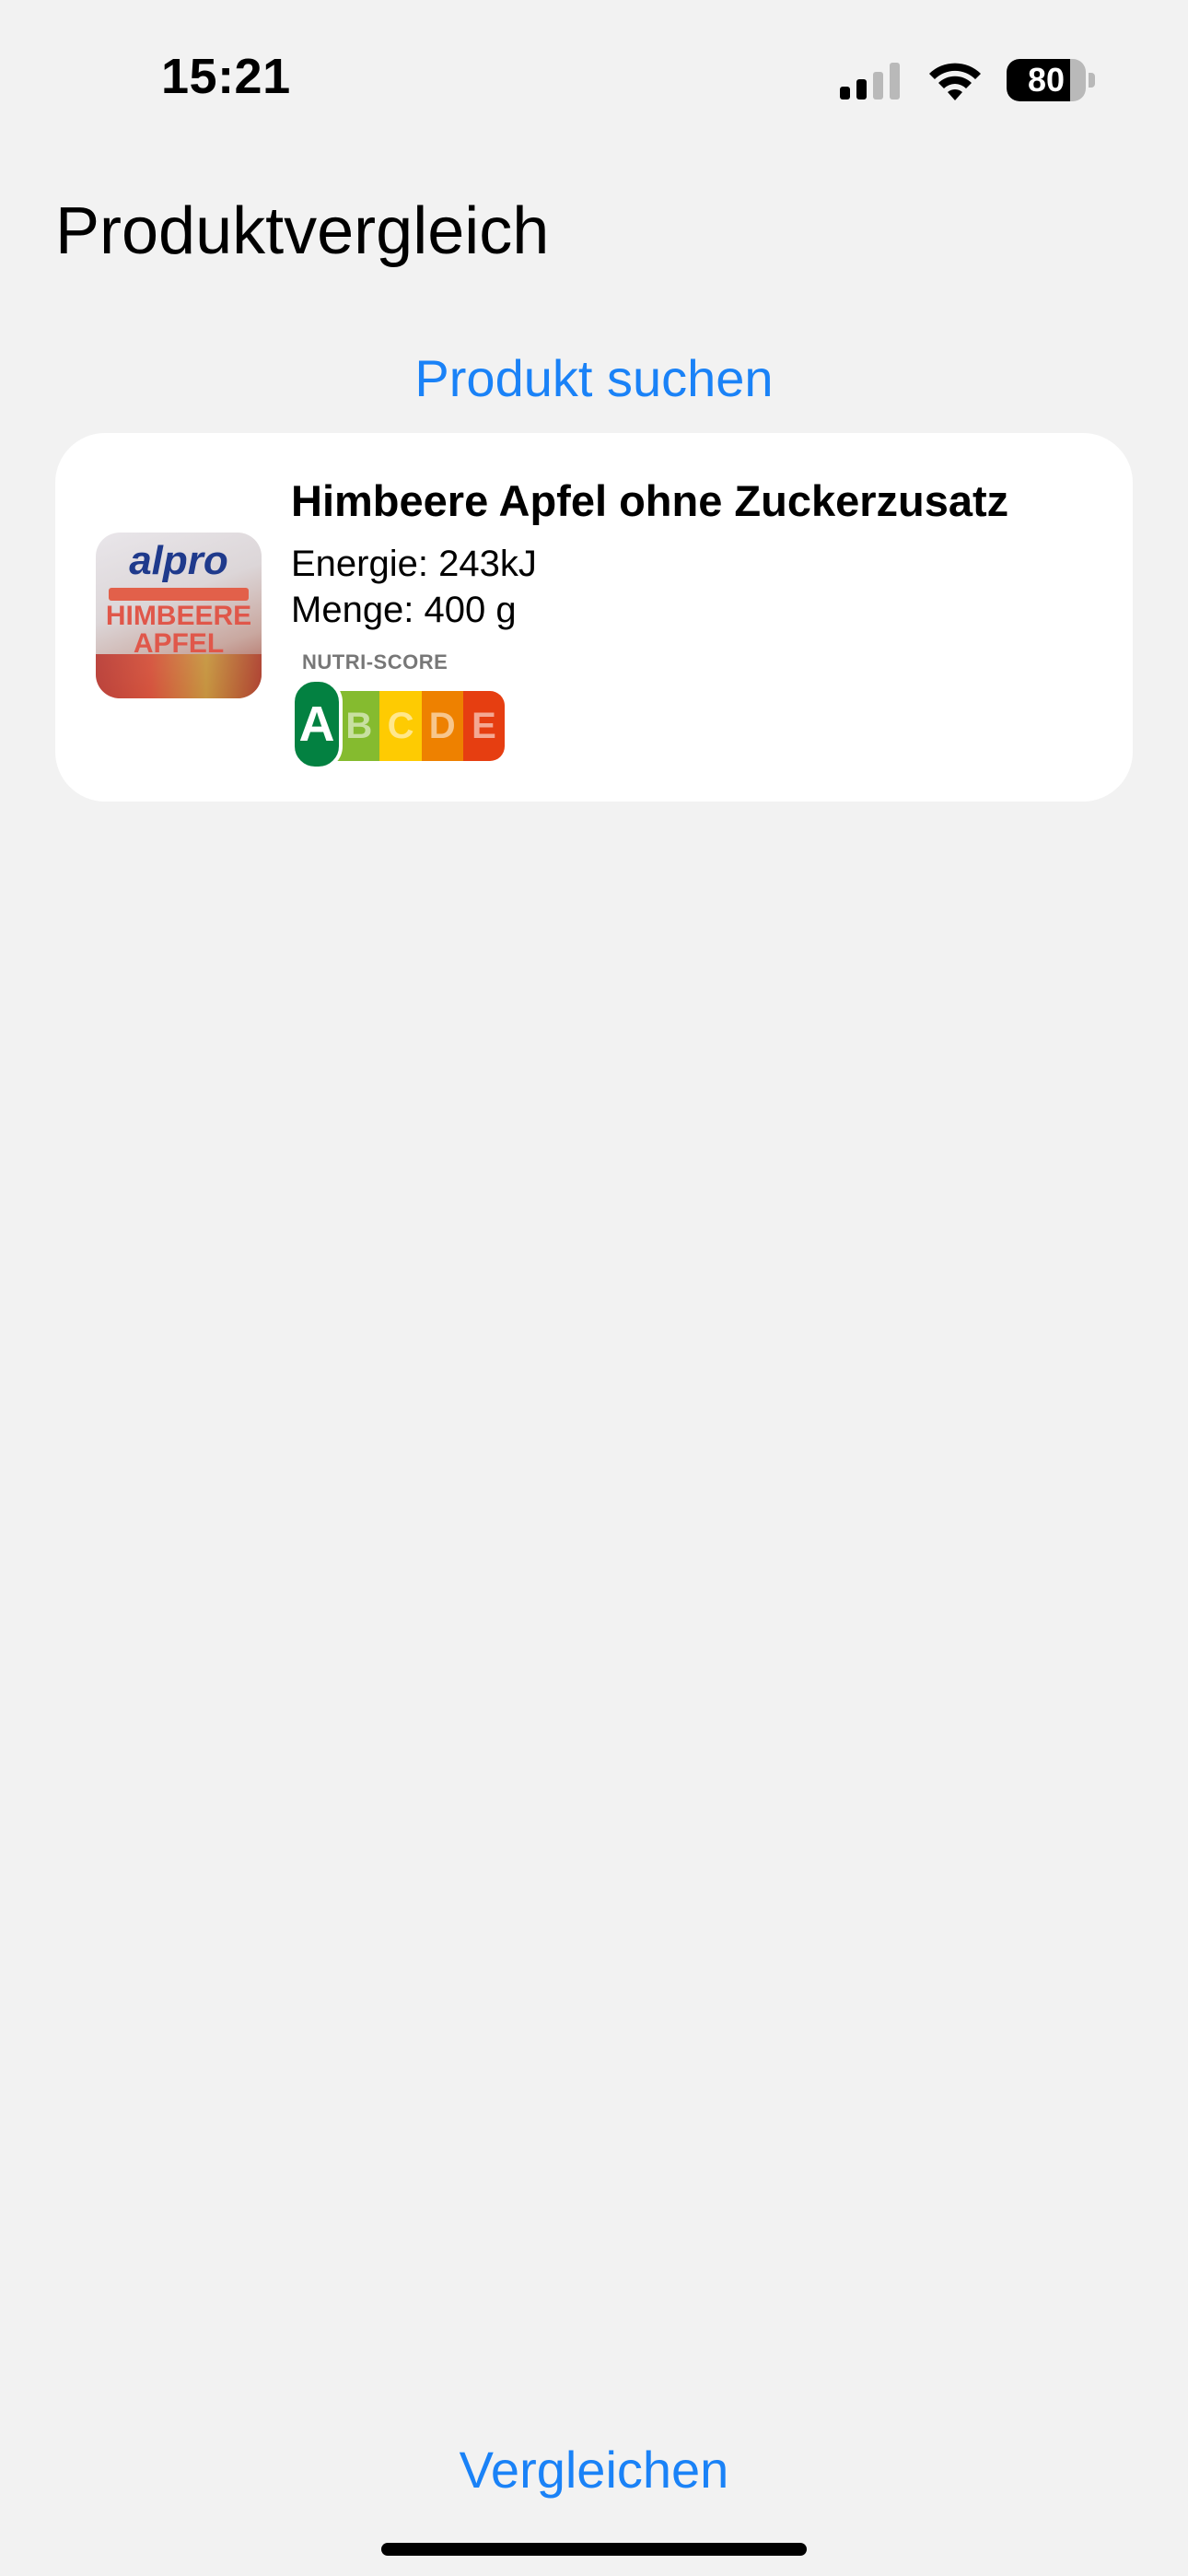  I want to click on compare-button: Vergleichen, so click(594, 2470).